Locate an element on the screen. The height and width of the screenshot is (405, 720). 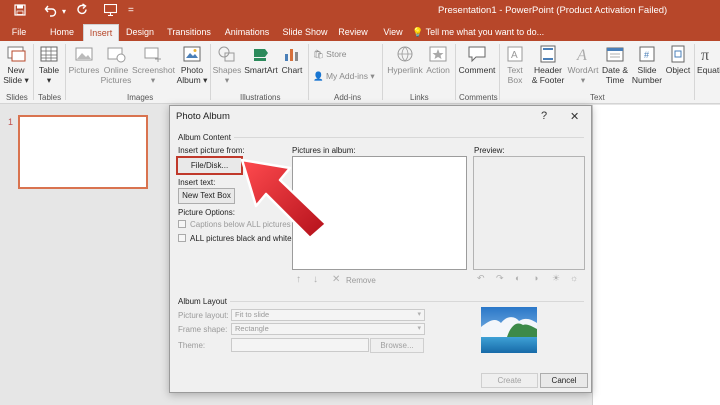
smartart-button: SmartArt is located at coordinates (261, 60).